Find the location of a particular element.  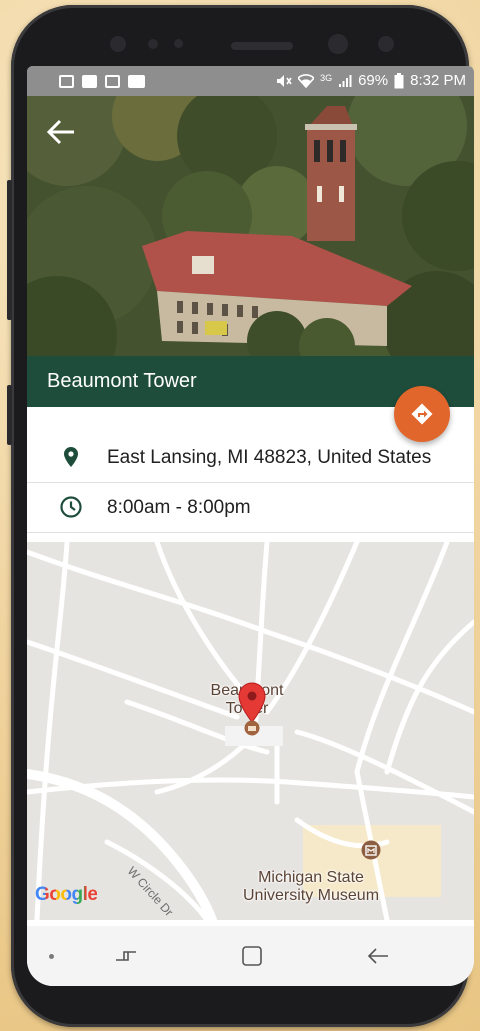

notification-icons is located at coordinates (102, 81).